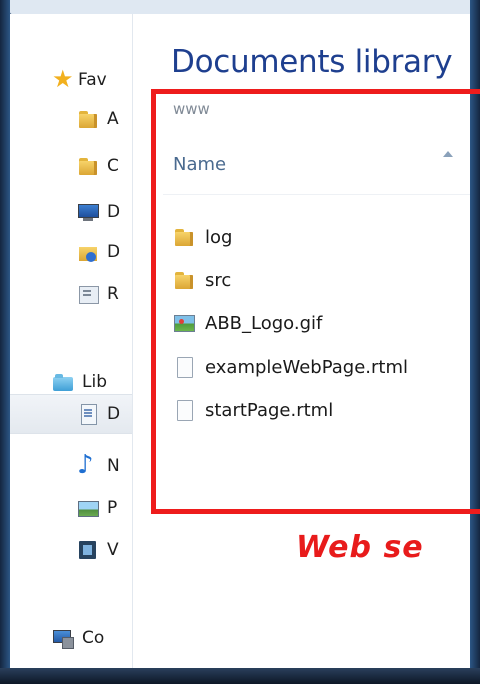 The height and width of the screenshot is (684, 480). What do you see at coordinates (71, 166) in the screenshot?
I see `nav-favorite-c: C` at bounding box center [71, 166].